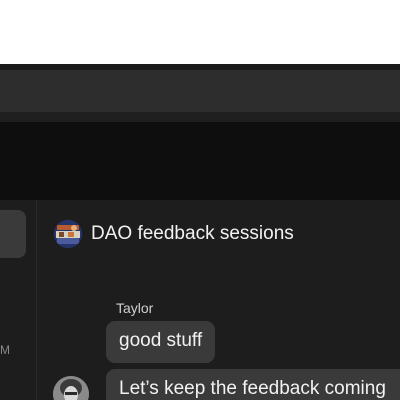 This screenshot has width=400, height=400. I want to click on channel-title: DAO feedback sessions, so click(192, 234).